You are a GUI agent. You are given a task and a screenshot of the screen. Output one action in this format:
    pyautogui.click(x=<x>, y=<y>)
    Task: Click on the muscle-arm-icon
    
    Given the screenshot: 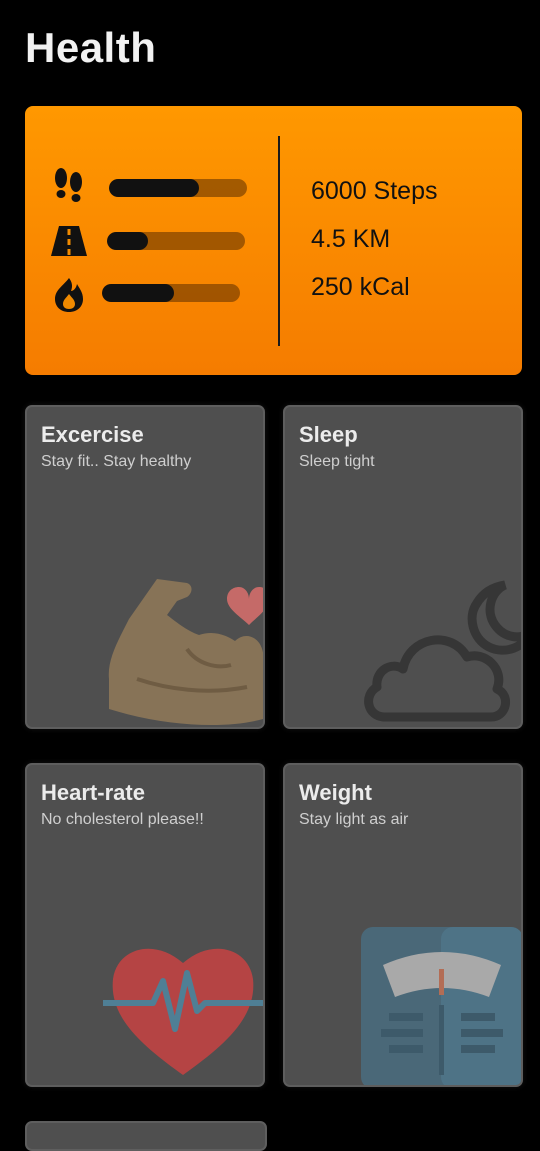 What is the action you would take?
    pyautogui.click(x=185, y=652)
    